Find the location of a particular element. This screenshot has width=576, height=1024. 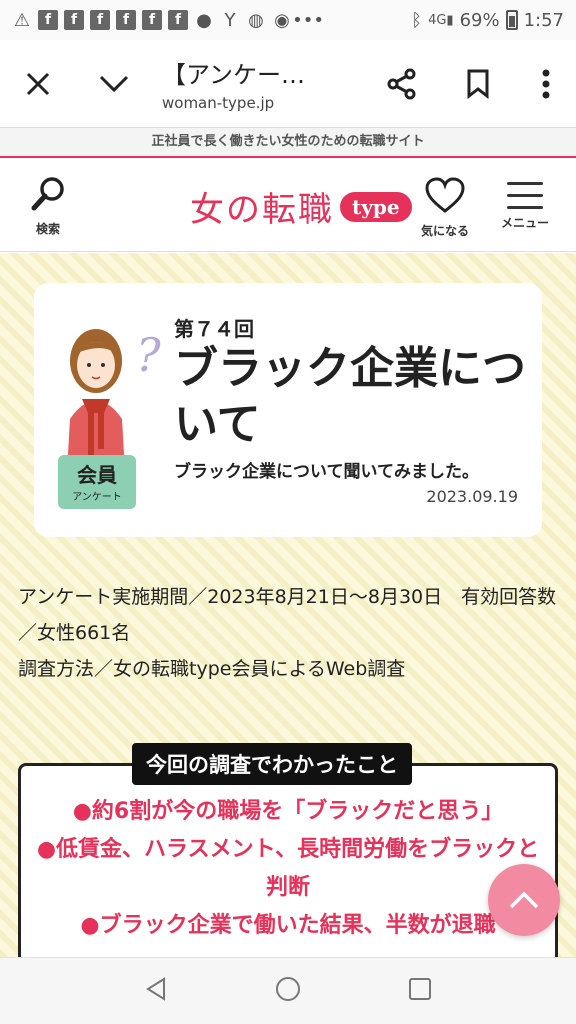

system-nav-bar is located at coordinates (288, 990).